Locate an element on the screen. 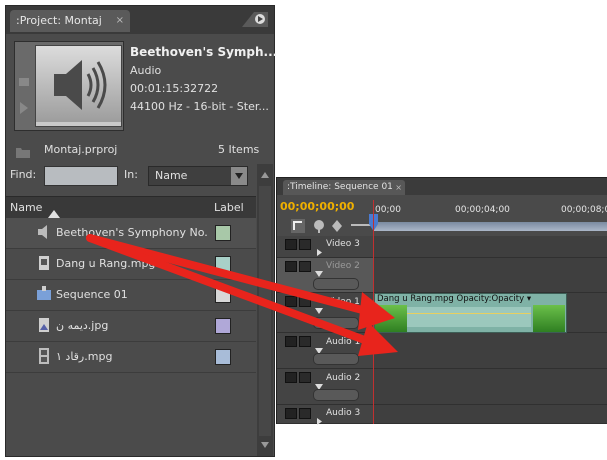  list-item: Dang u Rang.mpg is located at coordinates (131, 264).